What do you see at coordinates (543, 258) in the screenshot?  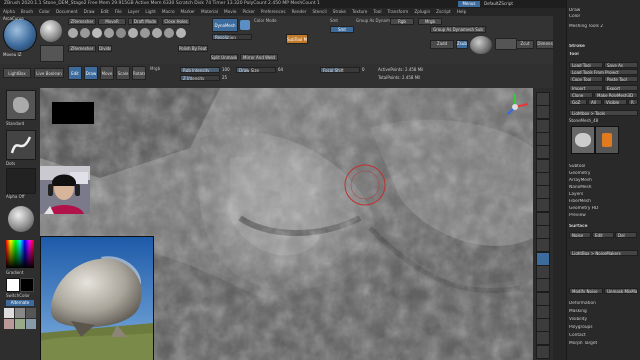 I see `move-icon` at bounding box center [543, 258].